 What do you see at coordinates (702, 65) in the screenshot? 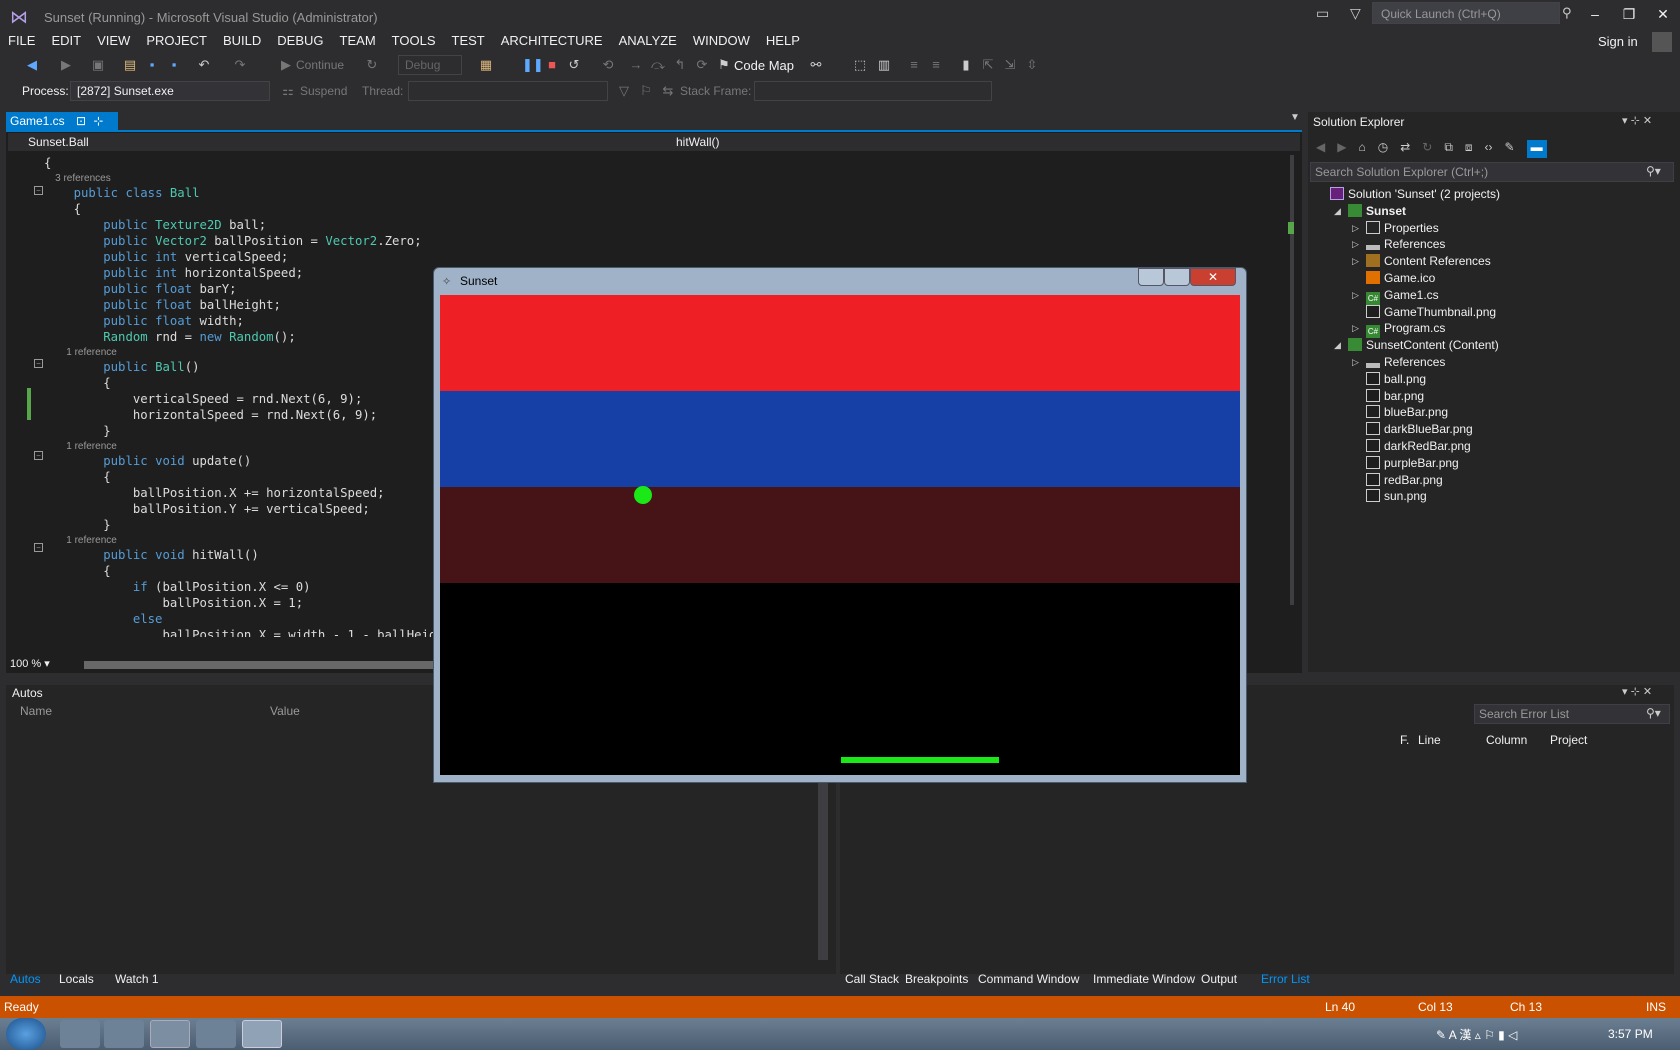
I see `step-back-icon: ⟳` at bounding box center [702, 65].